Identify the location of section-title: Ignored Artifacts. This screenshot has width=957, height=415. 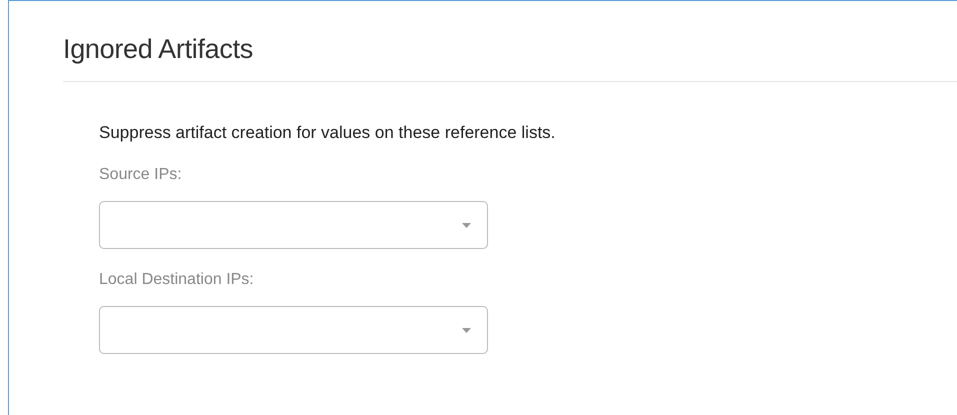
(158, 49).